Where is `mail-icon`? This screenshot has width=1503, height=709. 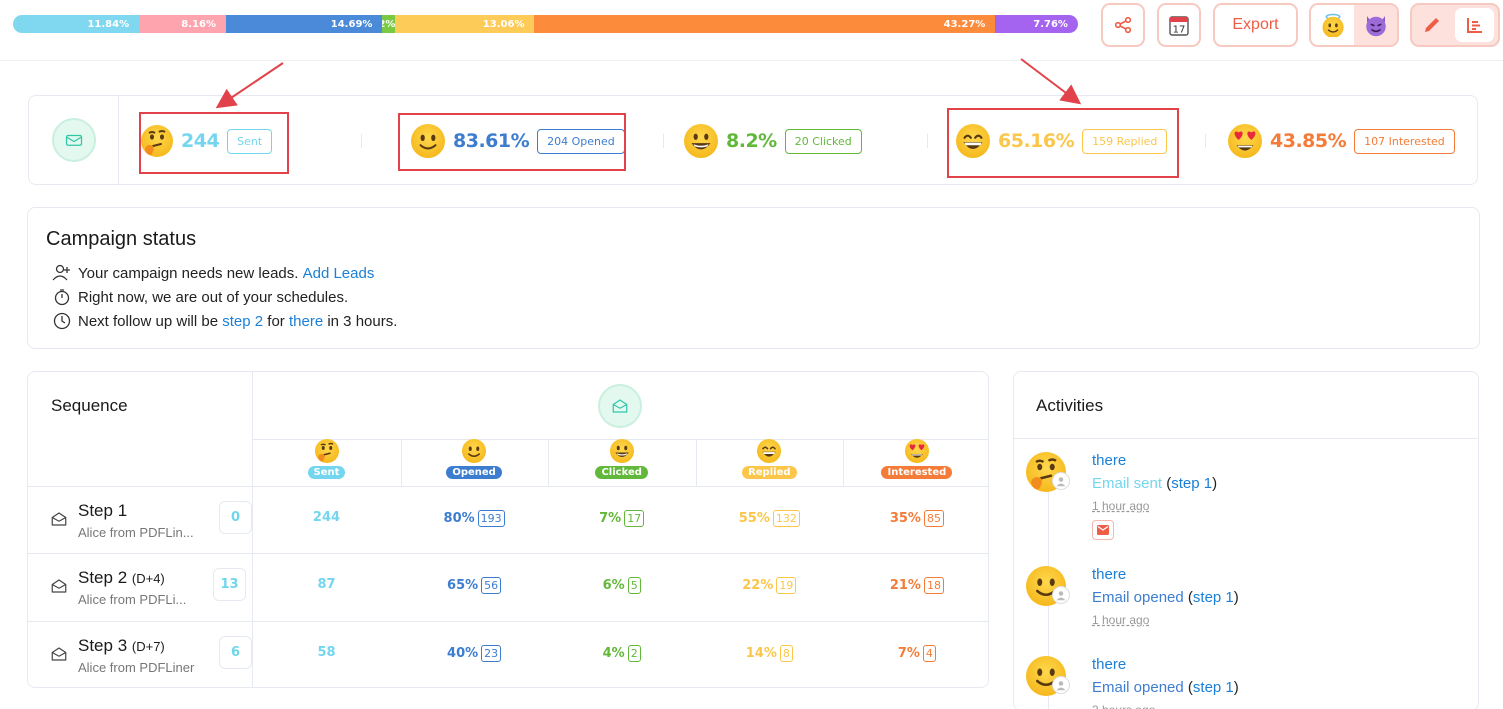 mail-icon is located at coordinates (1103, 530).